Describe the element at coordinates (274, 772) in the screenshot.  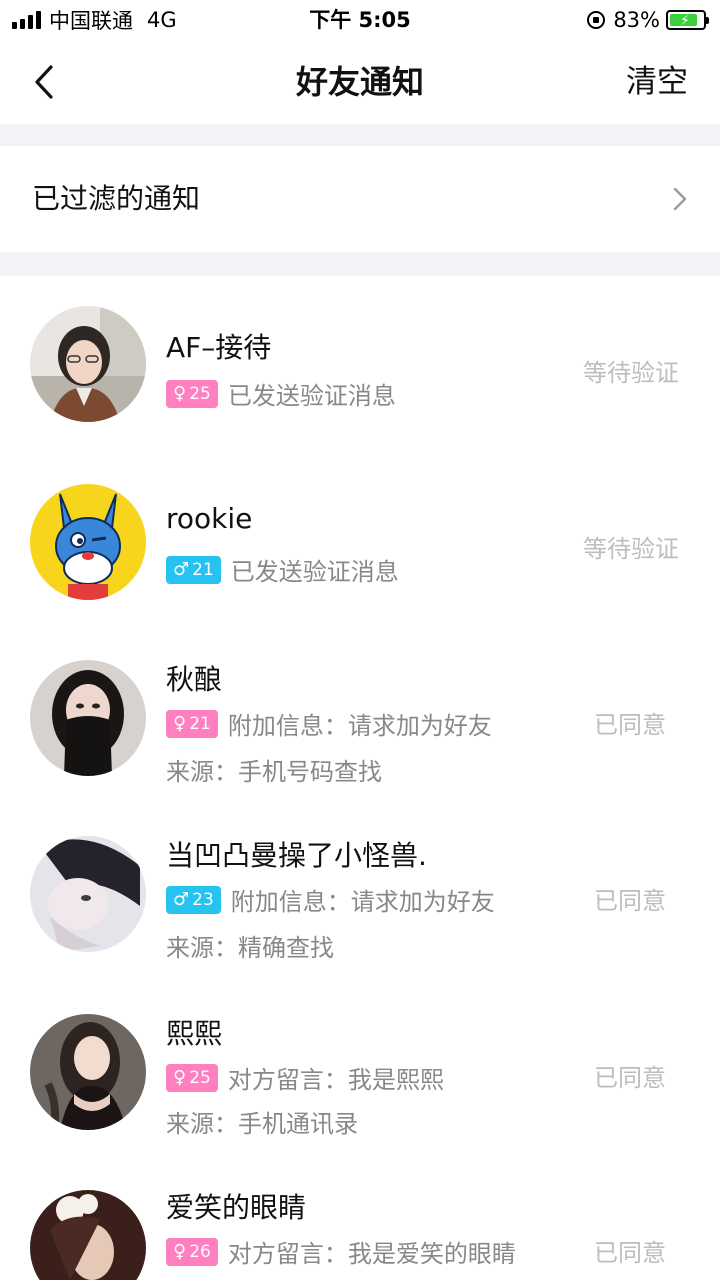
I see `notification-source: 来源：手机号码查找` at that location.